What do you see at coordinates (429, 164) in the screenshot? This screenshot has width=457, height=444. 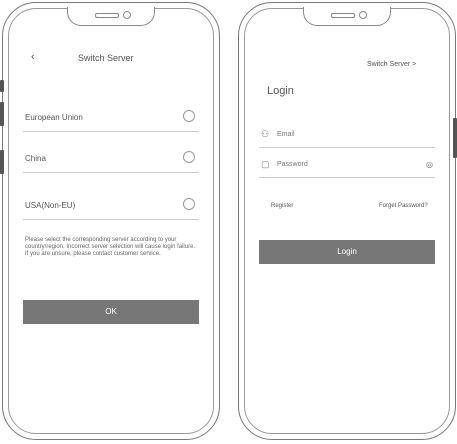 I see `eye-icon: ◎` at bounding box center [429, 164].